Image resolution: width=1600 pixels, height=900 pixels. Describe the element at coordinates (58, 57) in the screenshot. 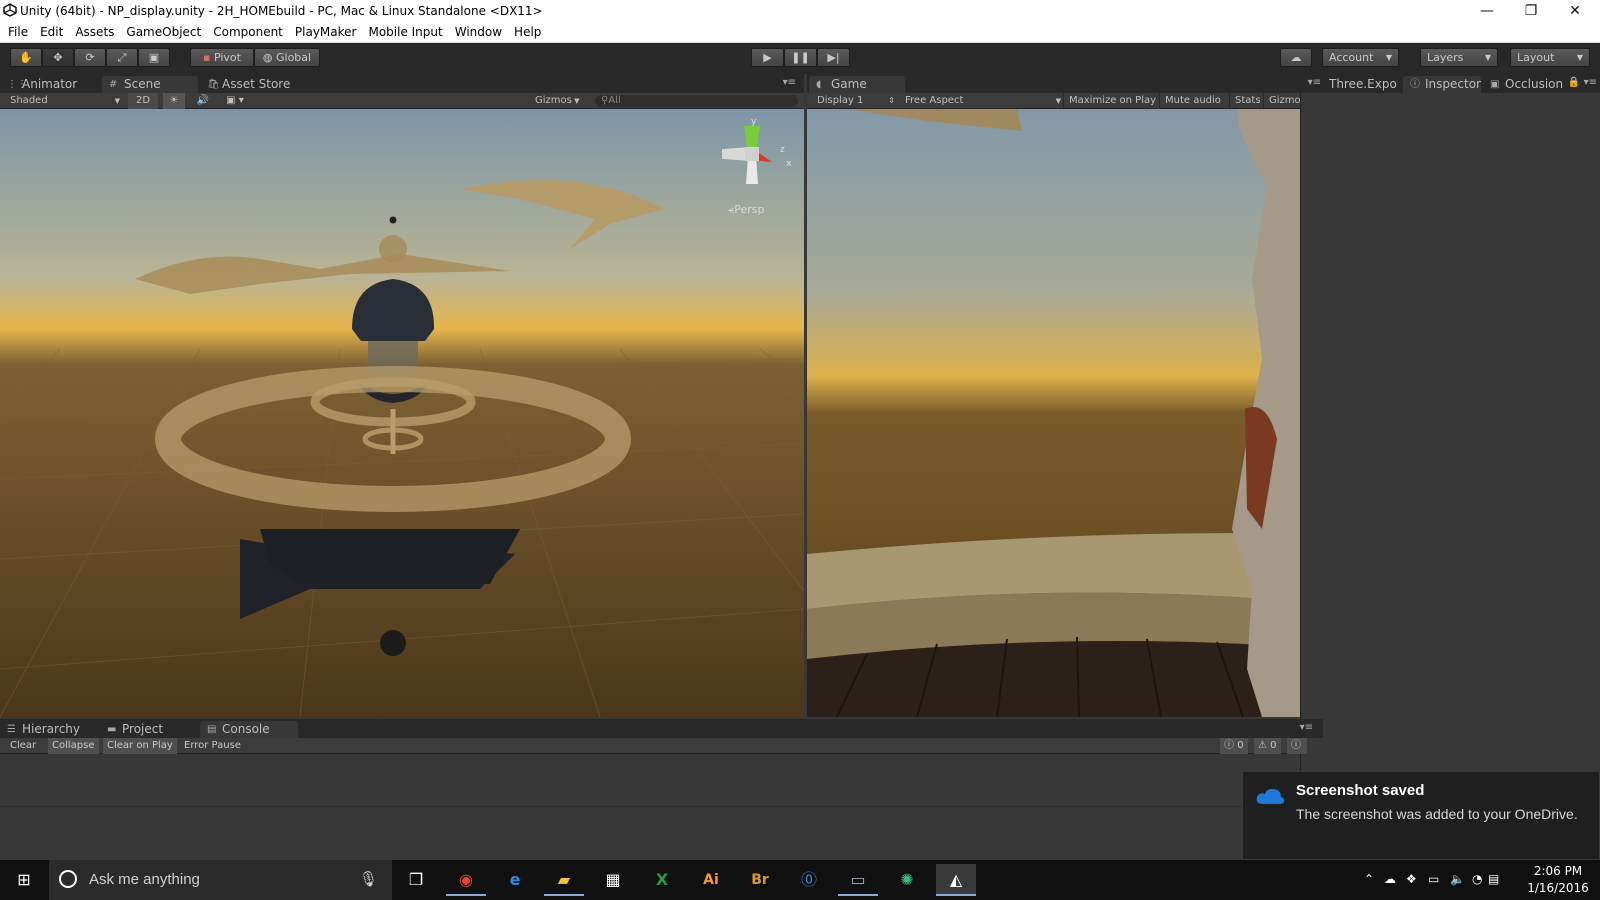

I see `move-tool-button: ✥` at that location.